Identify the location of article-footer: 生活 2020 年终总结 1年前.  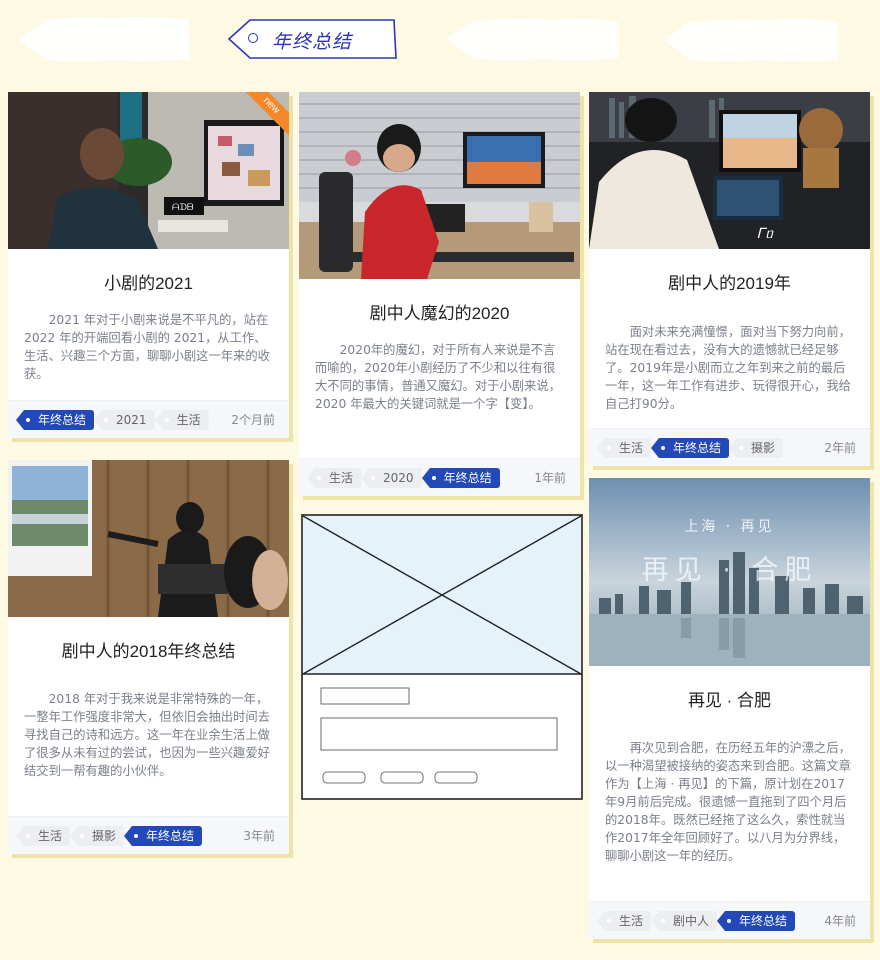
(439, 477).